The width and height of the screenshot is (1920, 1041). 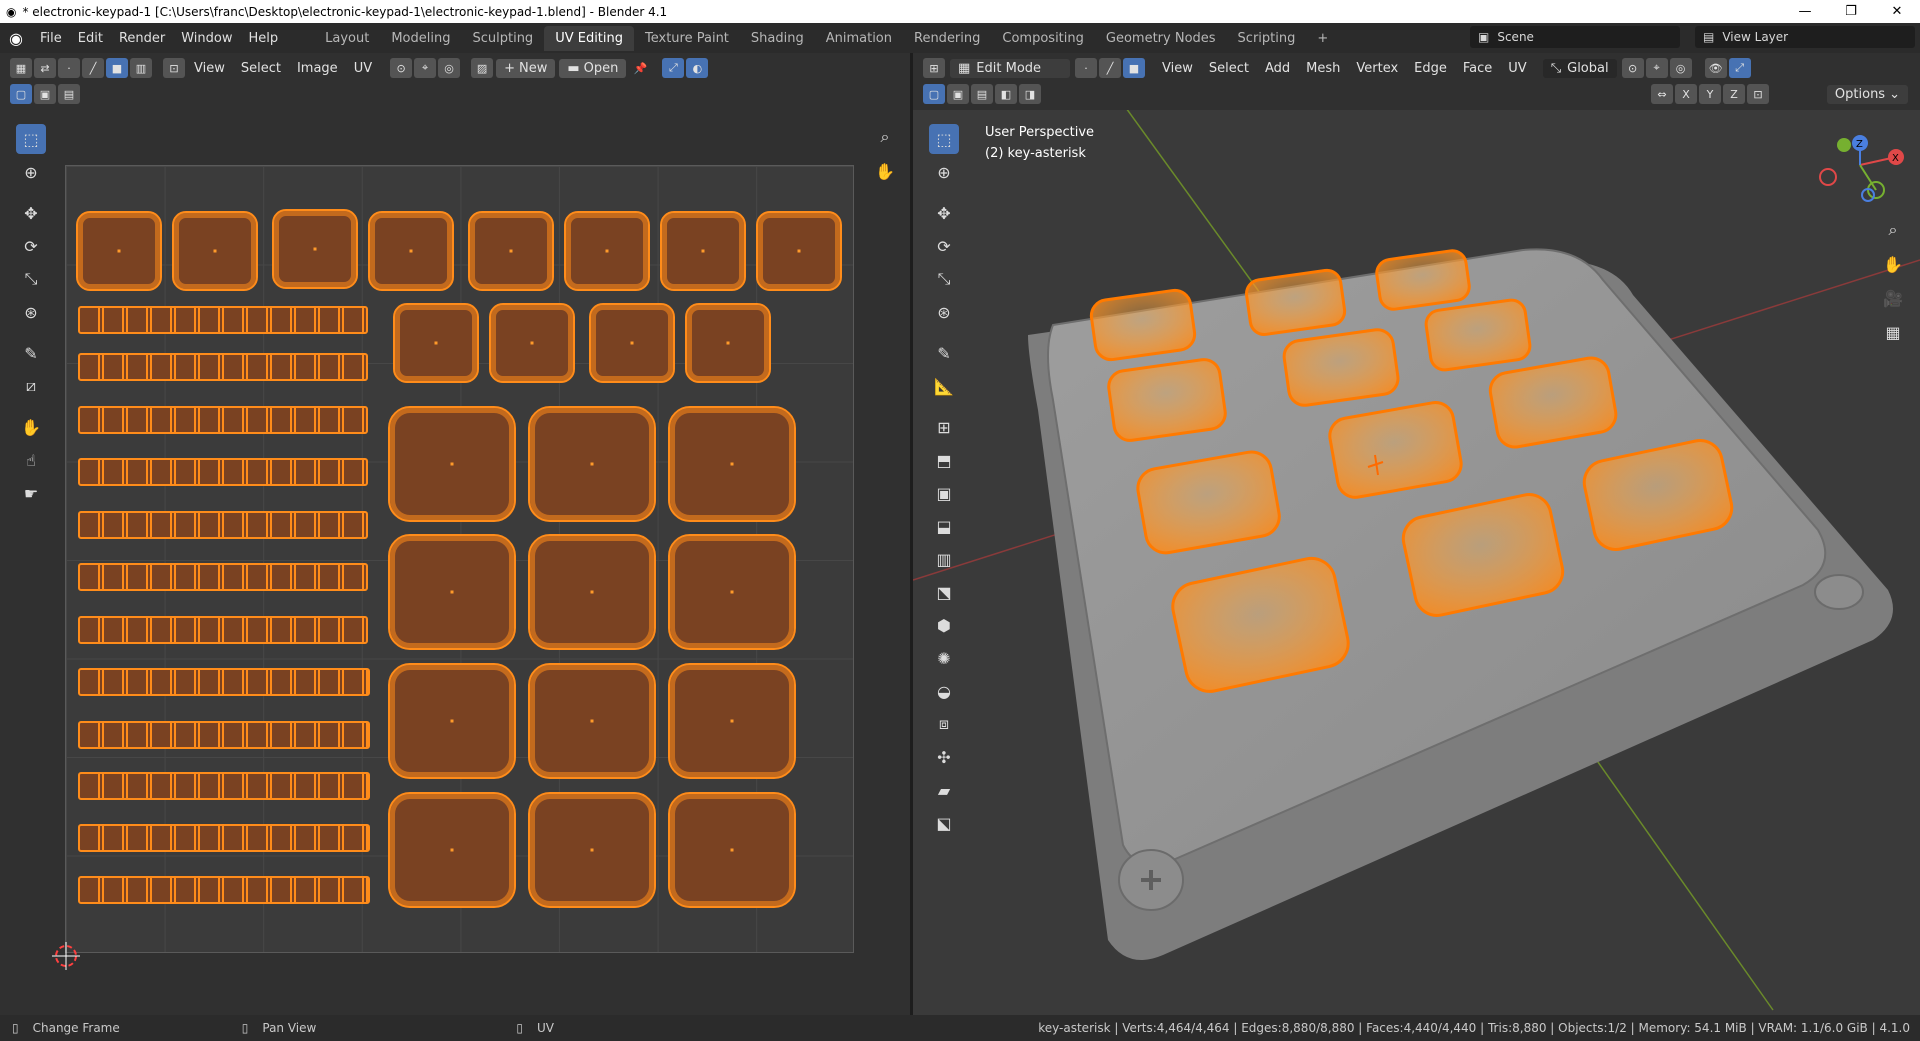 What do you see at coordinates (1086, 68) in the screenshot?
I see `vertex-mode-icon: ·` at bounding box center [1086, 68].